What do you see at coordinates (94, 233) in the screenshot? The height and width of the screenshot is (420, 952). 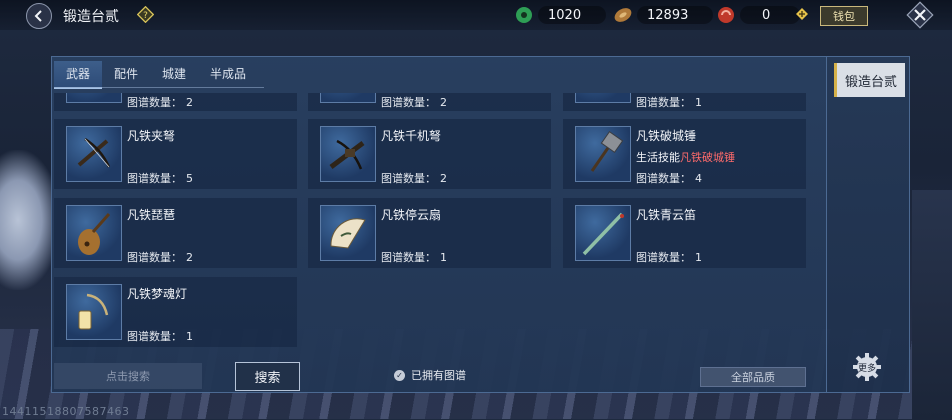 I see `pipa-icon` at bounding box center [94, 233].